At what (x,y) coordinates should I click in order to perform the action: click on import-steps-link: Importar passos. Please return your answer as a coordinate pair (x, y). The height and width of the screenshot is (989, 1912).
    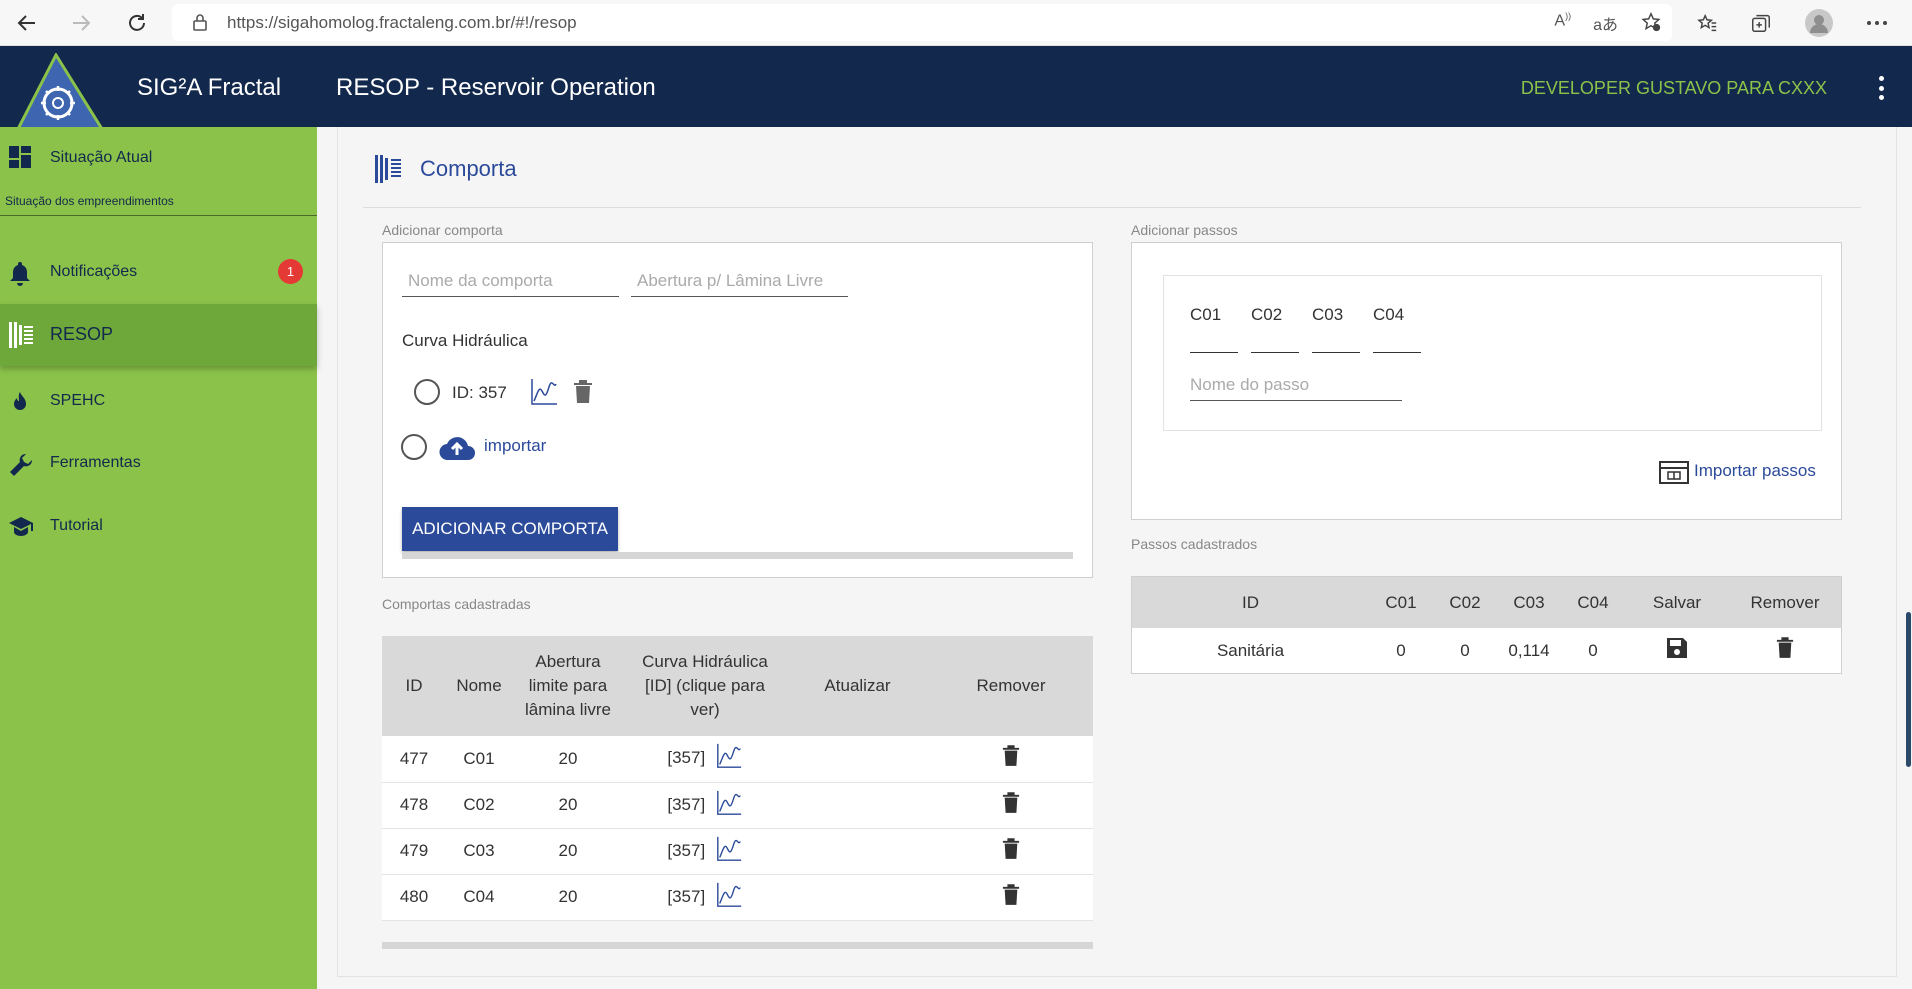
    Looking at the image, I should click on (1755, 471).